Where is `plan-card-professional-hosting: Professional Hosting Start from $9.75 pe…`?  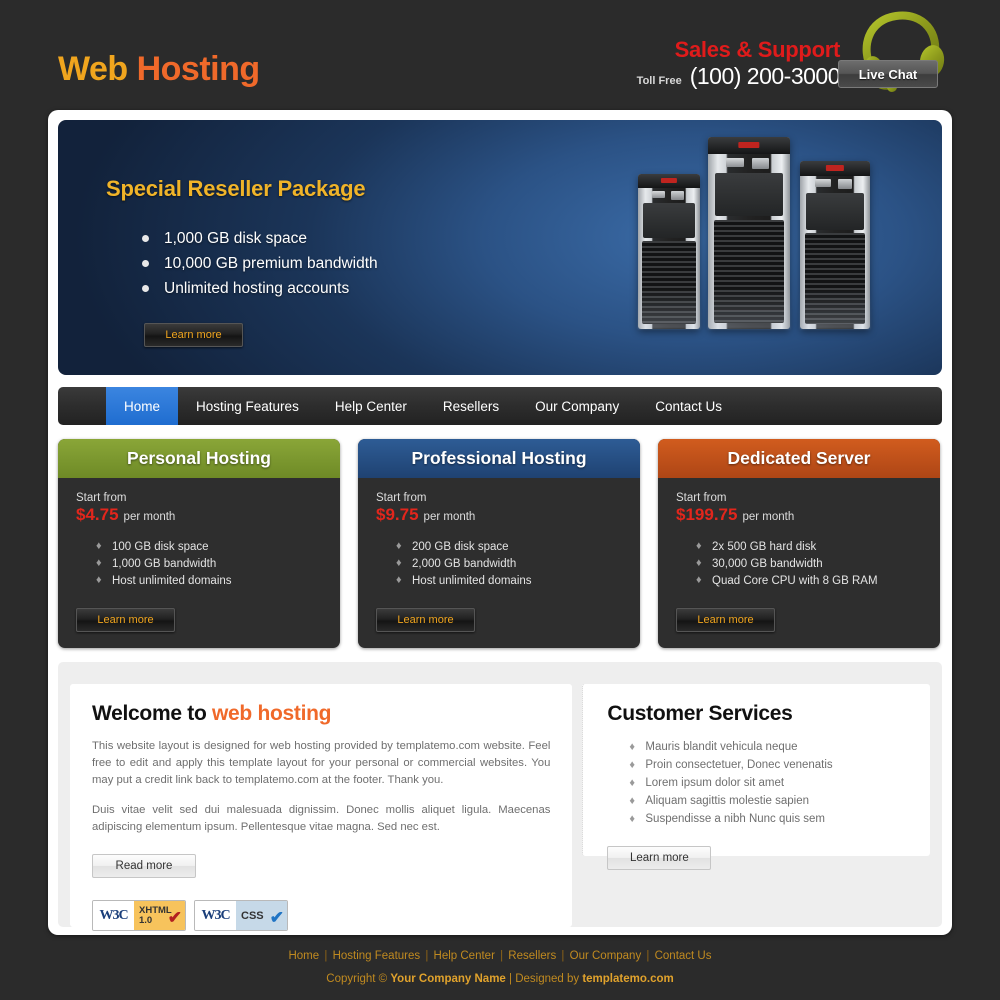 plan-card-professional-hosting: Professional Hosting Start from $9.75 pe… is located at coordinates (499, 543).